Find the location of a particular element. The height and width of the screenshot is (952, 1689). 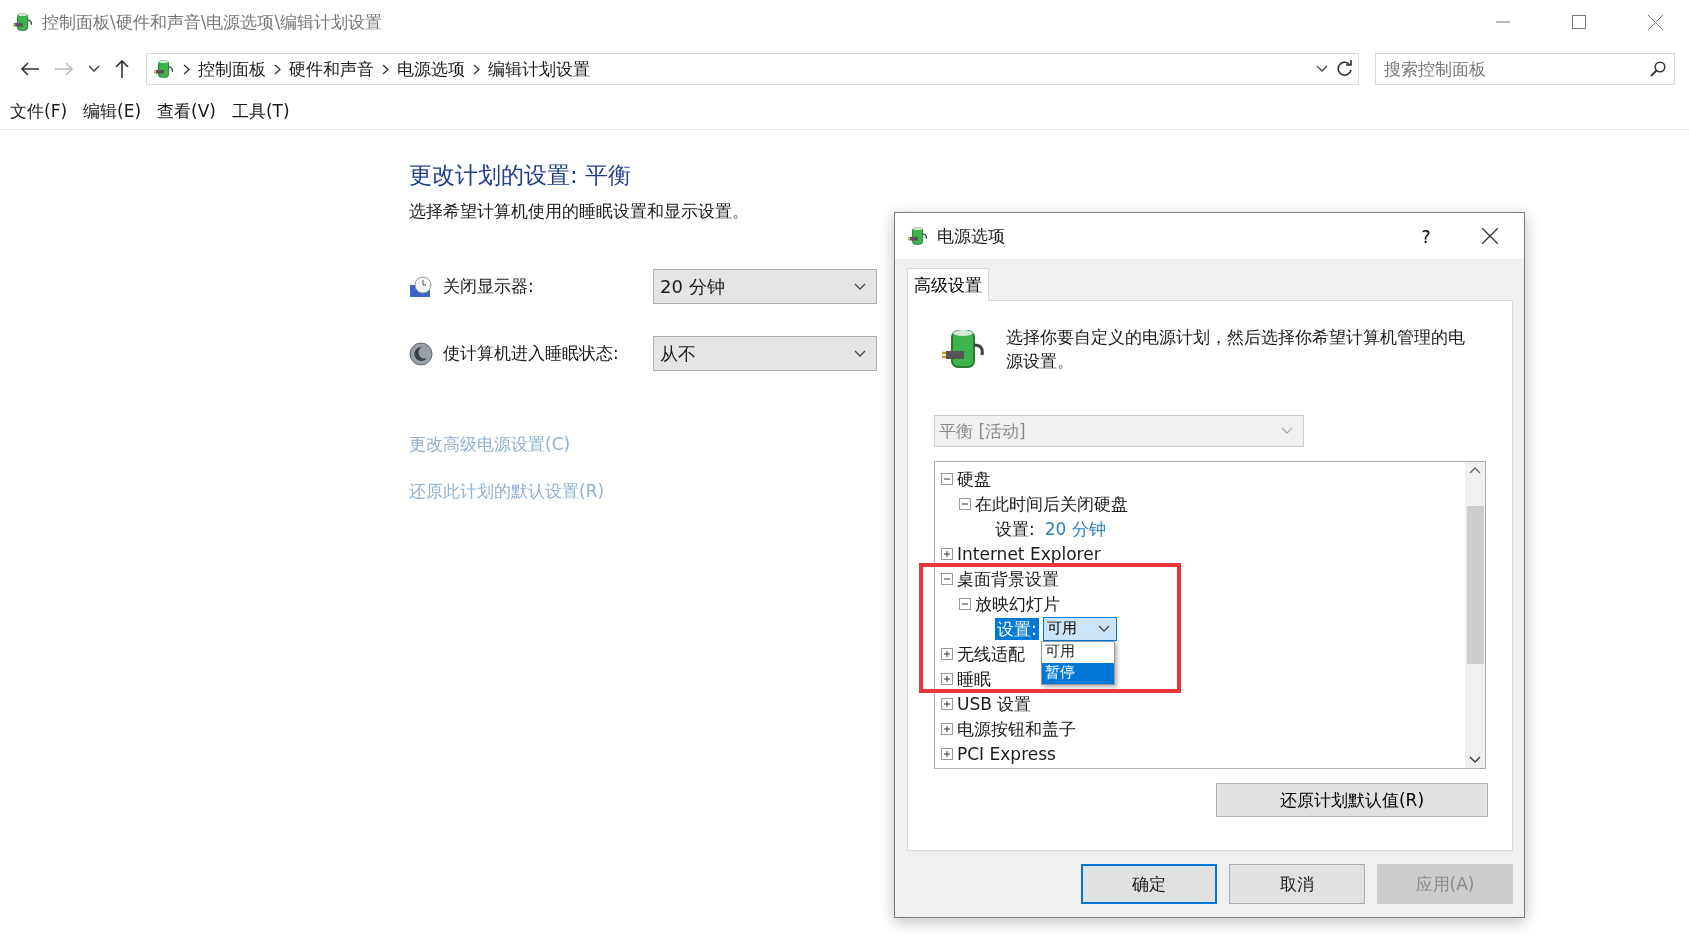

setting-label: 使计算机进入睡眠状态: is located at coordinates (531, 353).